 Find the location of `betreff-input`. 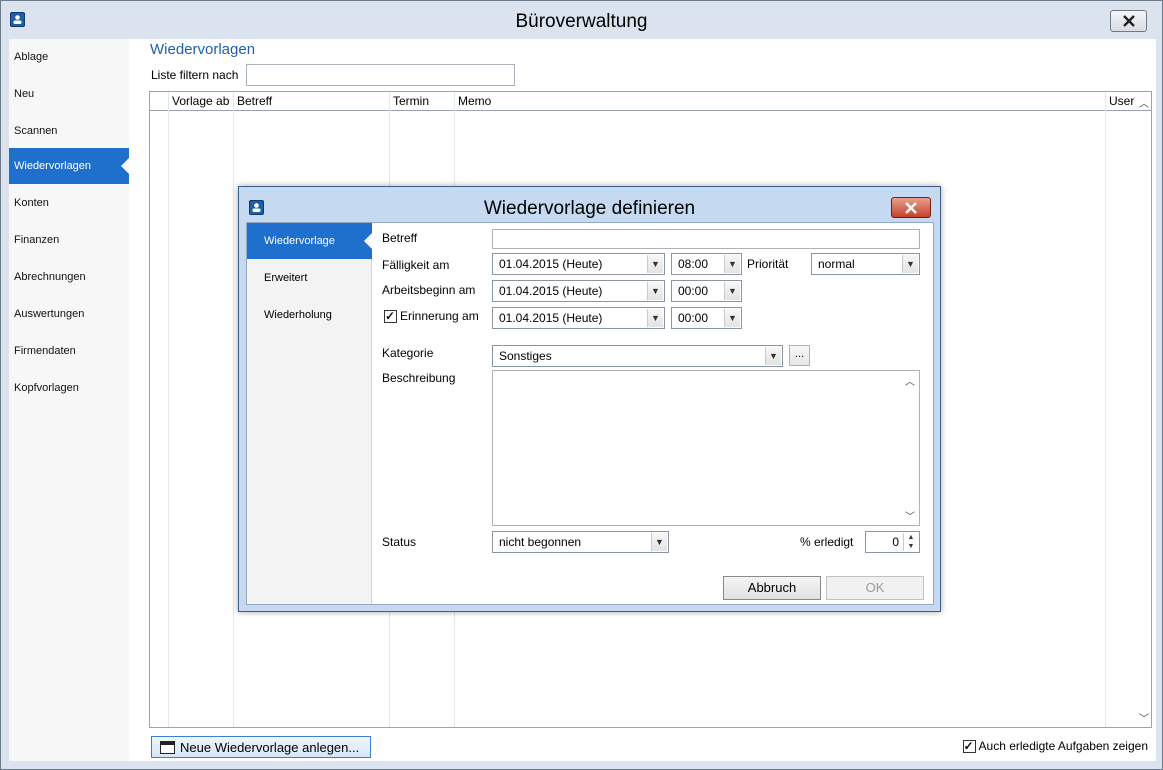

betreff-input is located at coordinates (706, 239).